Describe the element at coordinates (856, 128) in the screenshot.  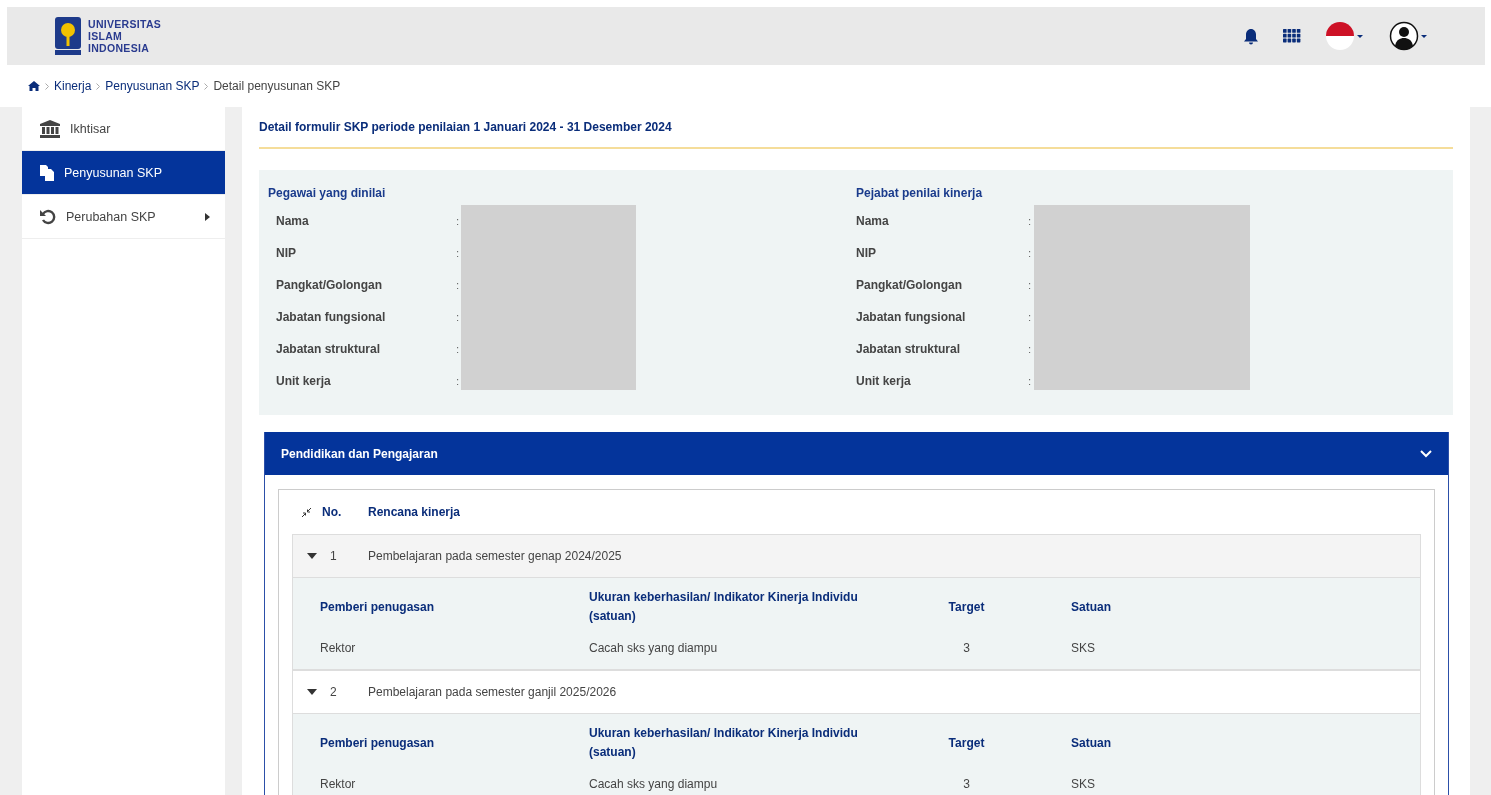
I see `page-title: Detail formulir SKP periode penilaian 1 Januari 2024 - 31 Desember 2024` at that location.